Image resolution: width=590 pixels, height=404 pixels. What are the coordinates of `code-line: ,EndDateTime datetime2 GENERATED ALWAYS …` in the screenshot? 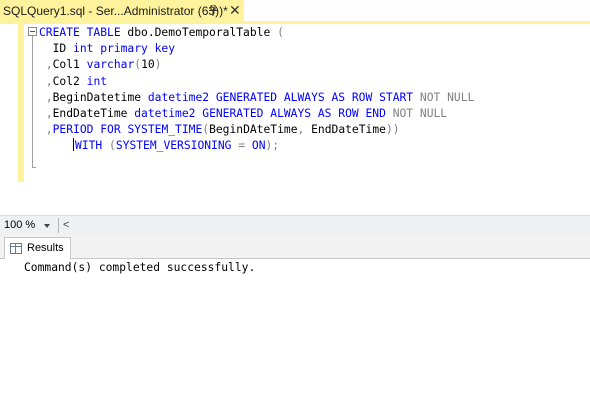 It's located at (256, 114).